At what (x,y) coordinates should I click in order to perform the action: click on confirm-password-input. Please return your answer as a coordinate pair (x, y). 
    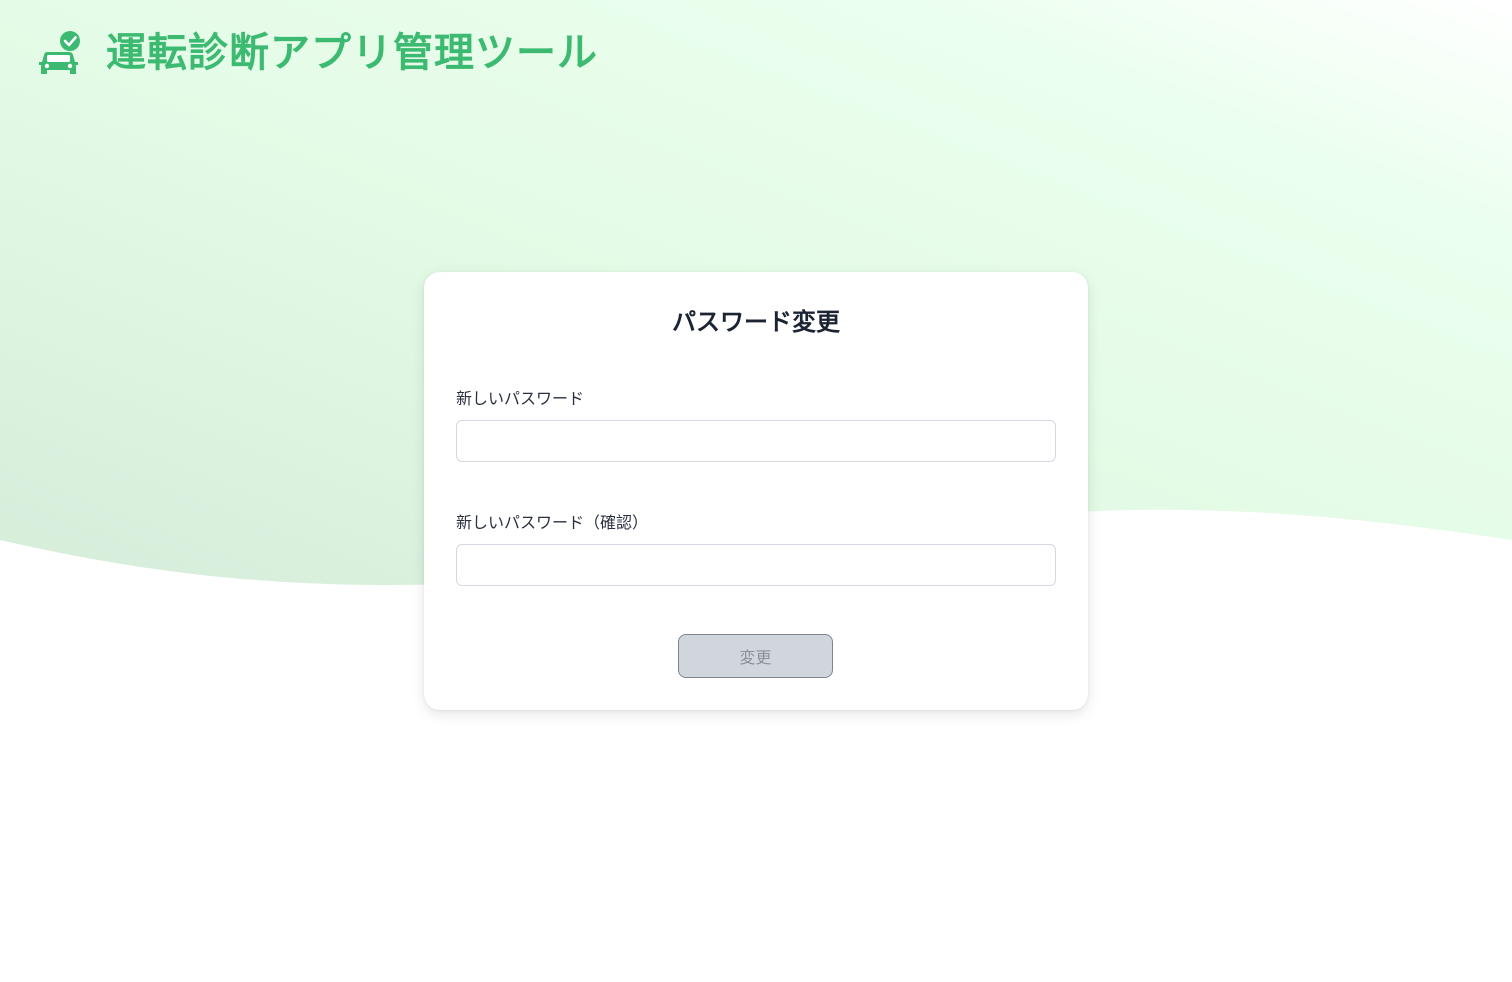
    Looking at the image, I should click on (756, 565).